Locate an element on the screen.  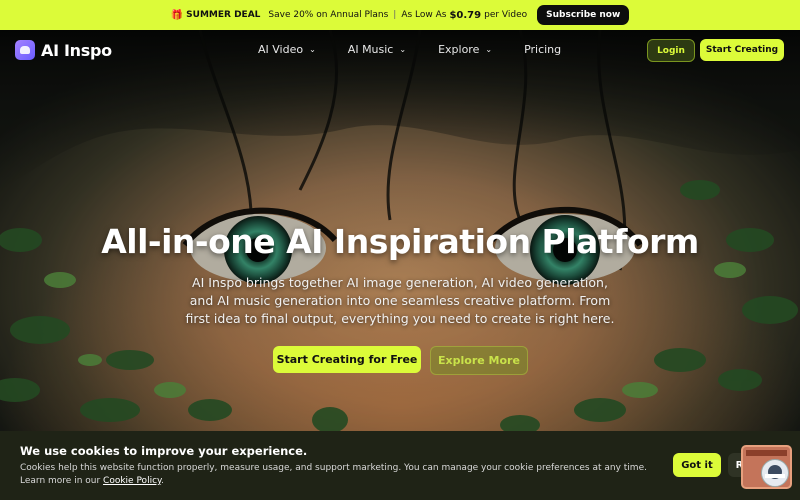
cookie-policy-link: Cookie Policy is located at coordinates (132, 481).